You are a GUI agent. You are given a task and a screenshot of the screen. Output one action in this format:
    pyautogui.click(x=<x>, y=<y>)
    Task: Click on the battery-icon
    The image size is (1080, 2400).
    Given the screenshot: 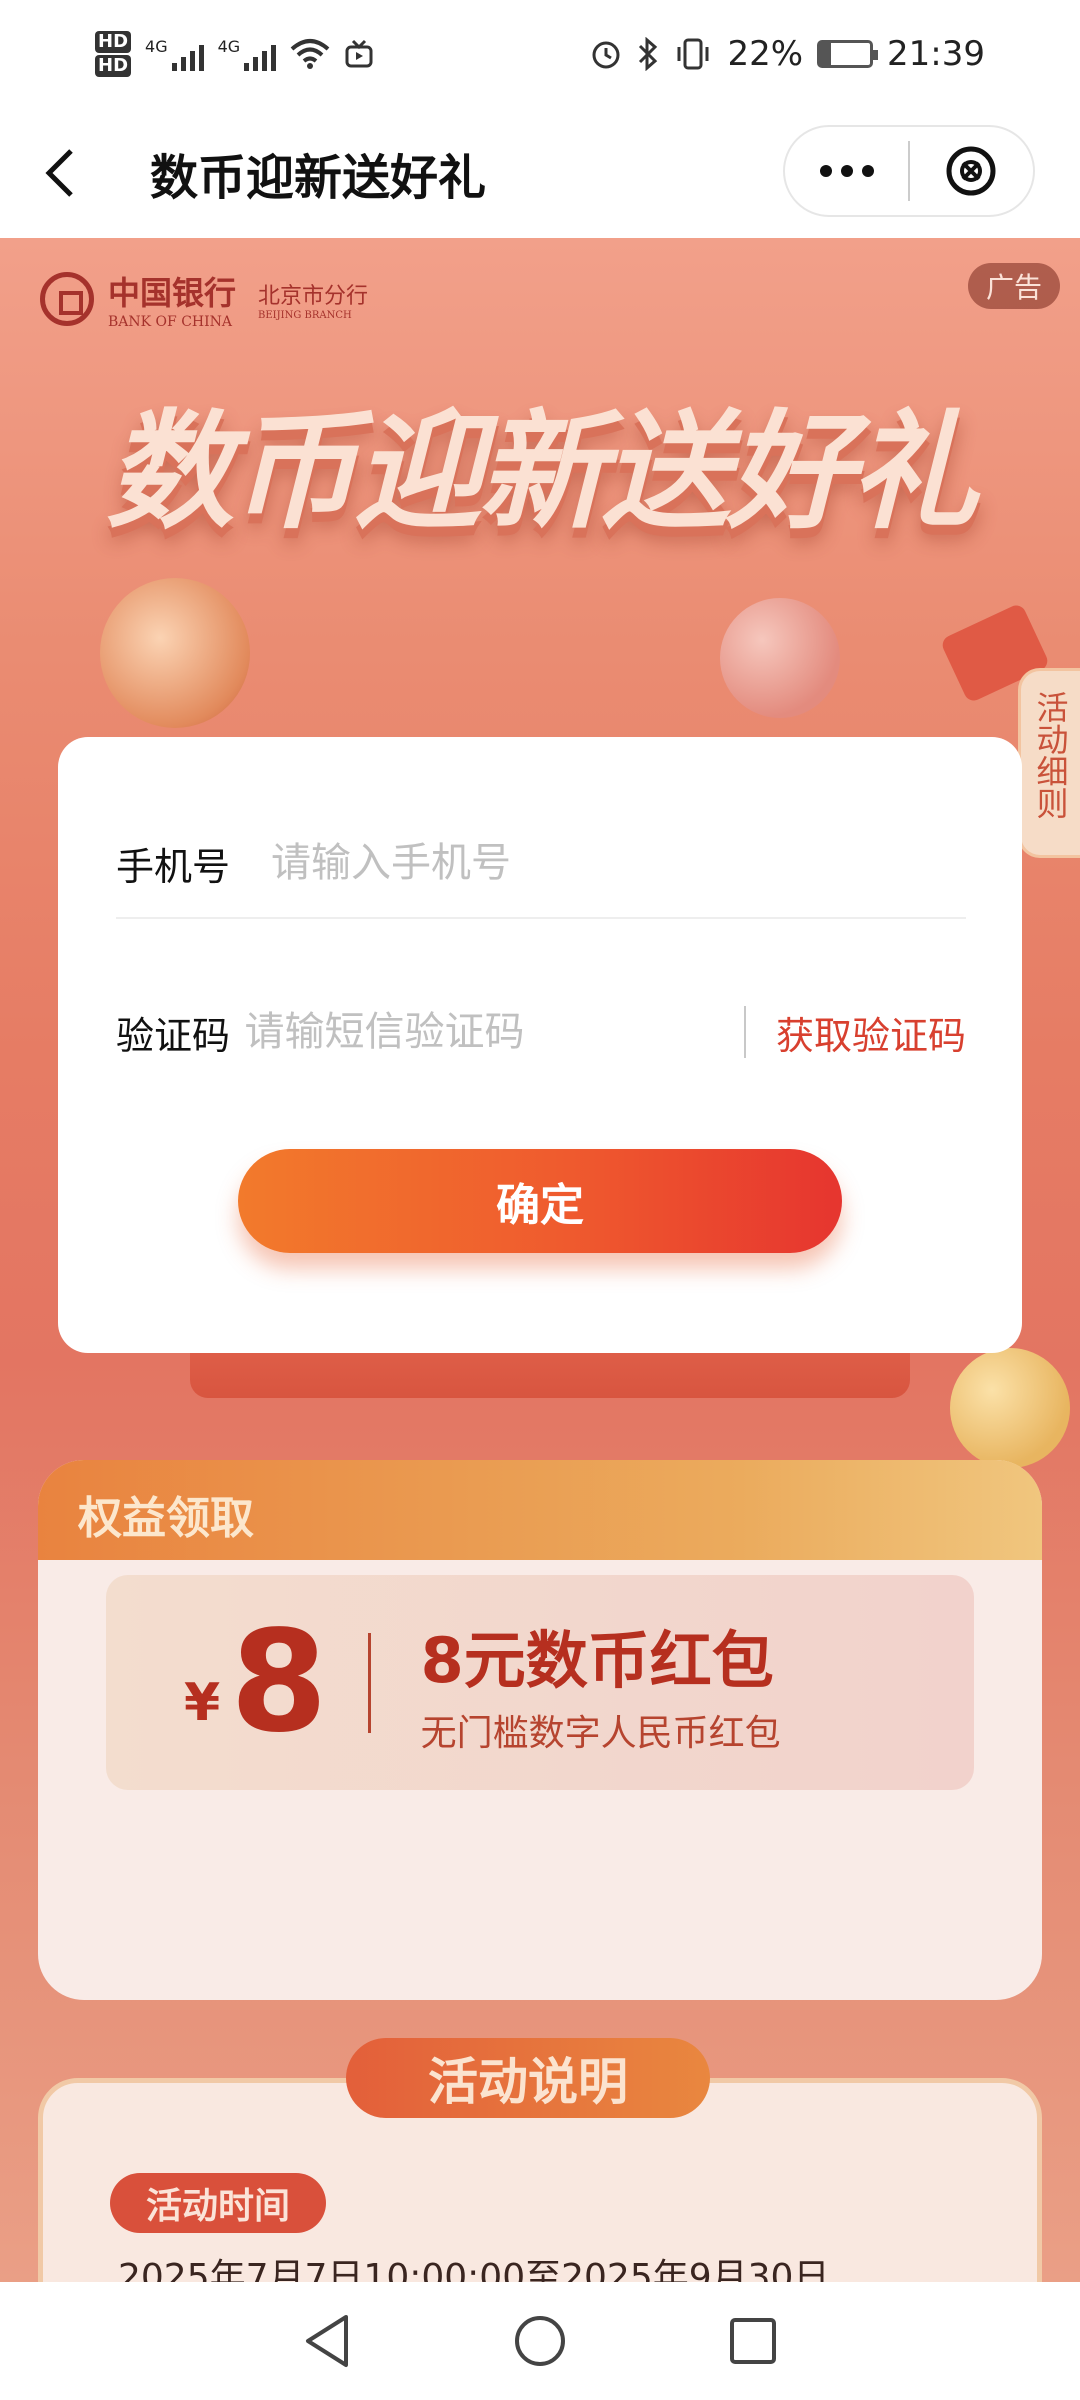 What is the action you would take?
    pyautogui.click(x=848, y=54)
    